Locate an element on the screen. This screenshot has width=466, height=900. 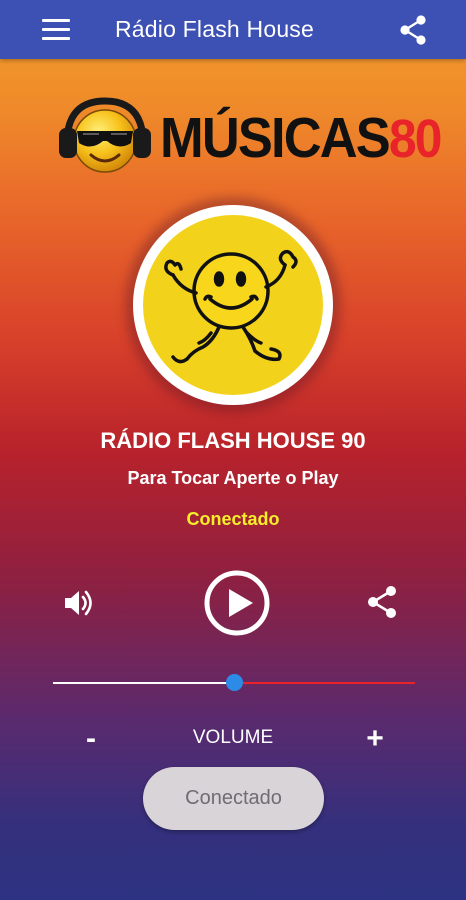
app-bar: Rádio Flash House is located at coordinates (233, 29).